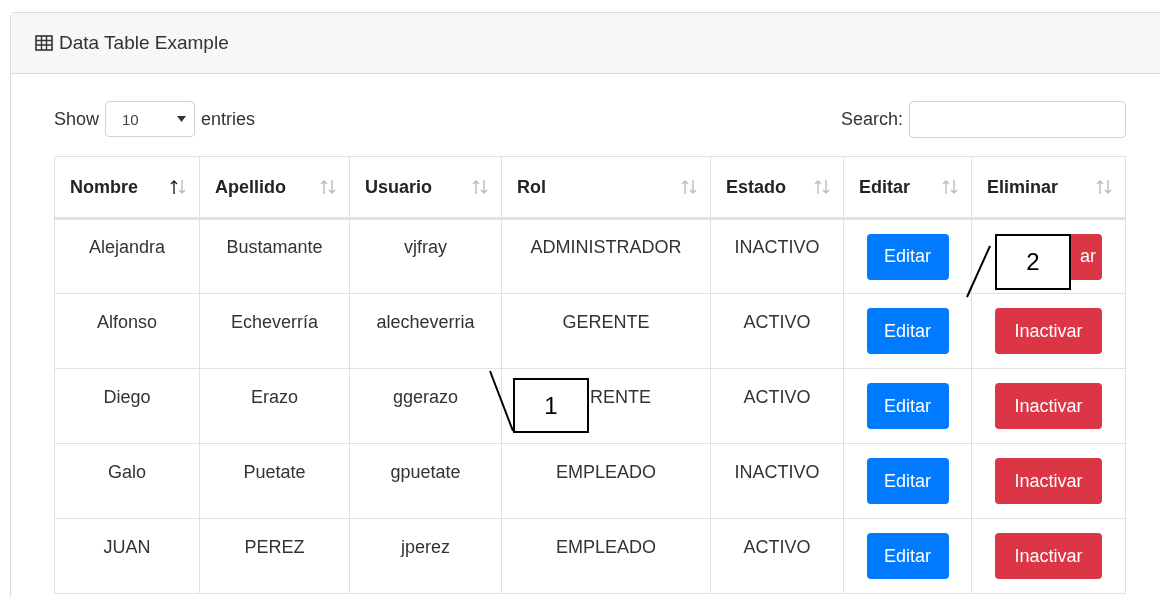 The width and height of the screenshot is (1160, 597). Describe the element at coordinates (182, 119) in the screenshot. I see `caret-icon` at that location.